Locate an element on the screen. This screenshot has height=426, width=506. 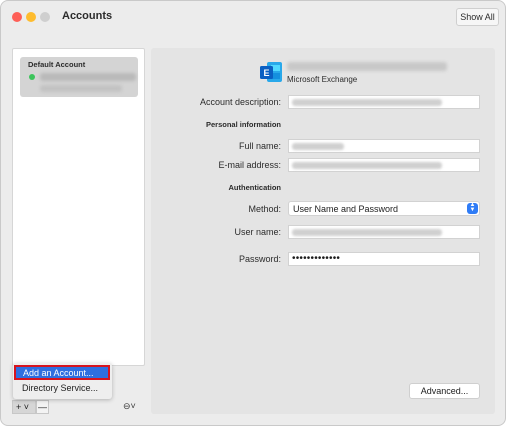
sidebar-item-default-account: Default Account is located at coordinates (79, 77).